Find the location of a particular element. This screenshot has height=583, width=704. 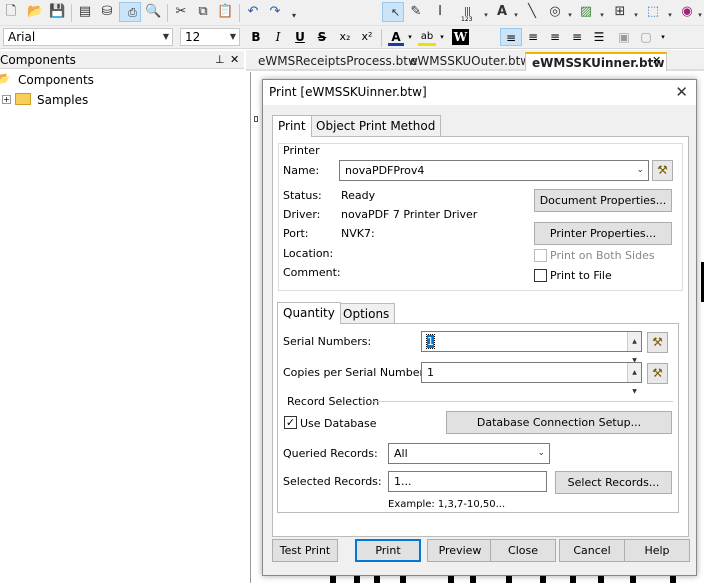

dialog-titlebar: Print [eWMSSKUinner.btw] ✕ is located at coordinates (479, 92).